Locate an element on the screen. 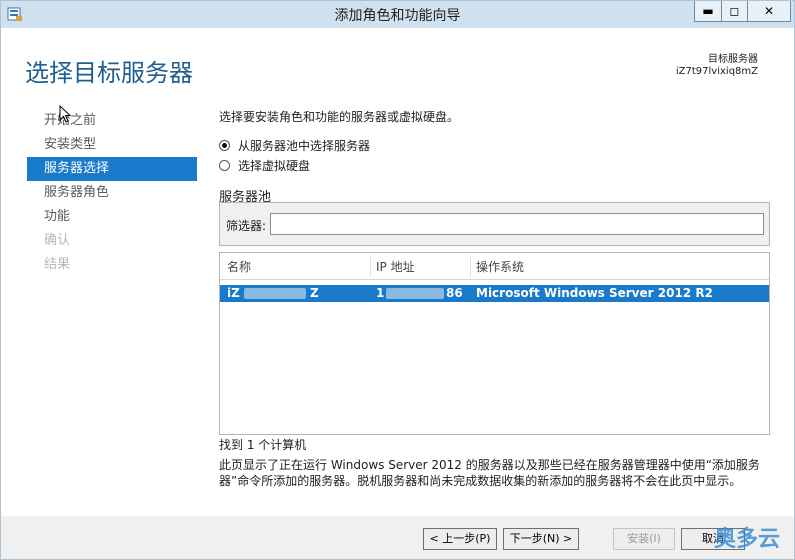 This screenshot has height=560, width=795. destination-server: 目标服务器 iZ7t97lvixiq8mZ is located at coordinates (717, 66).